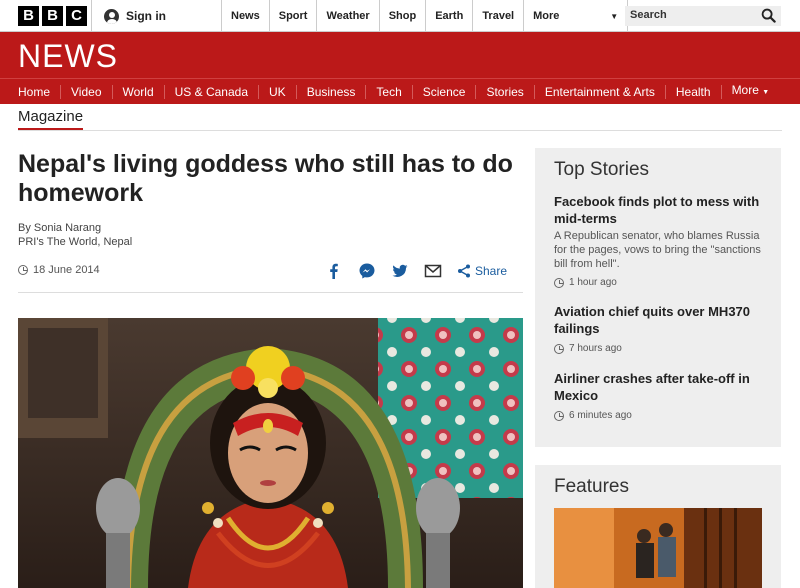 The width and height of the screenshot is (800, 588). Describe the element at coordinates (76, 16) in the screenshot. I see `logo-letter-c: C` at that location.